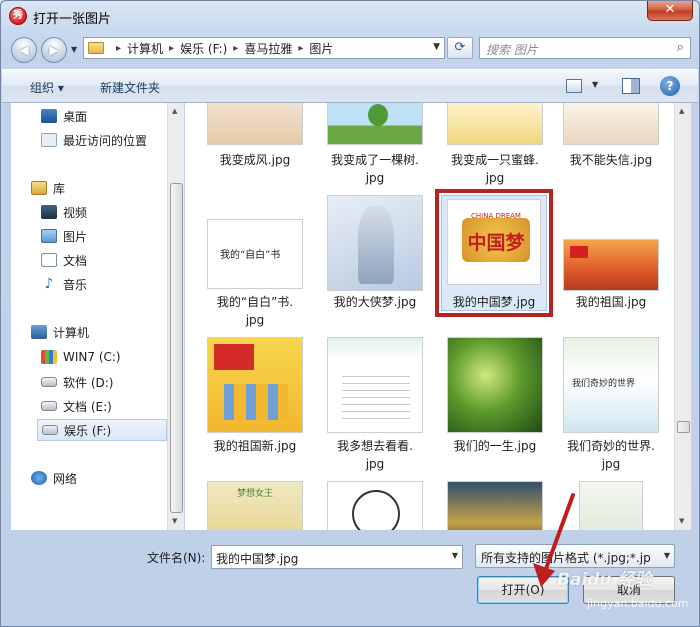  What do you see at coordinates (99, 188) in the screenshot?
I see `sidebar-item-library: 库` at bounding box center [99, 188].